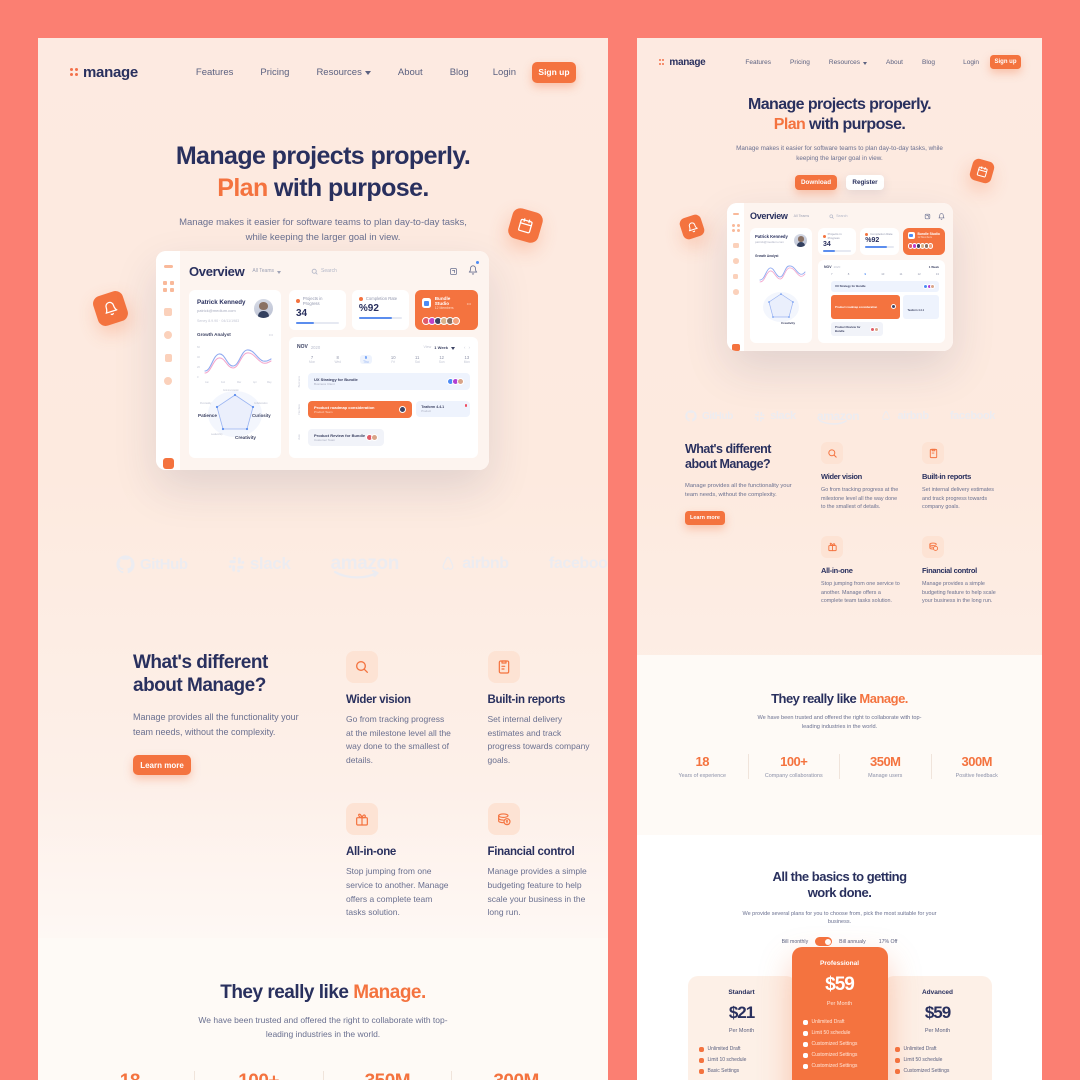 This screenshot has height=1080, width=1080. I want to click on billing-toggle, so click(824, 942).